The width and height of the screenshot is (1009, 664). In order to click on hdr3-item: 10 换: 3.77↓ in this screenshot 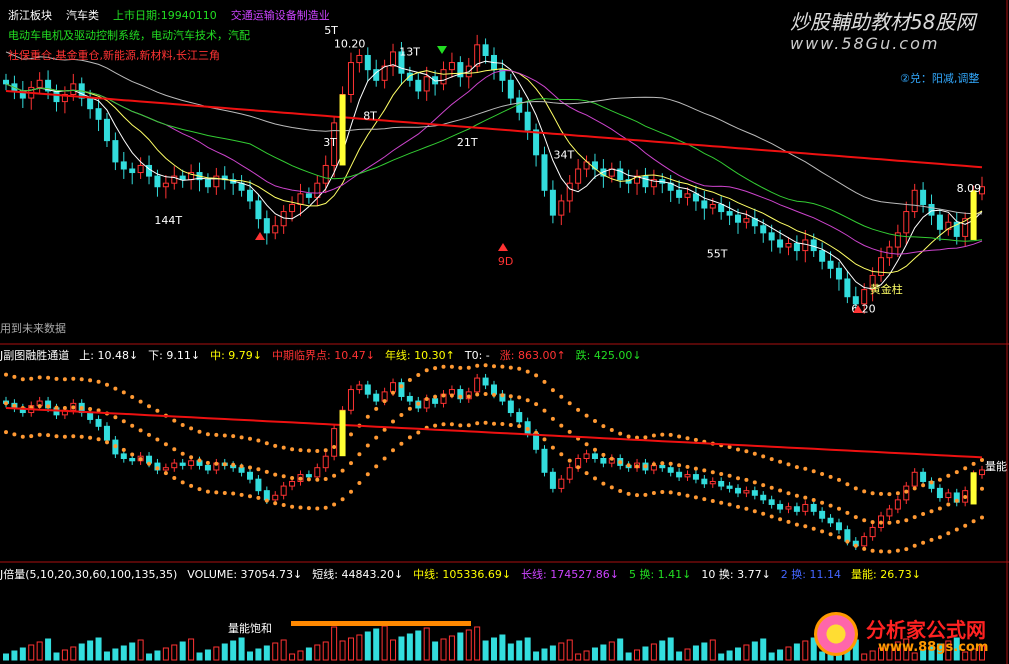, I will do `click(736, 574)`.